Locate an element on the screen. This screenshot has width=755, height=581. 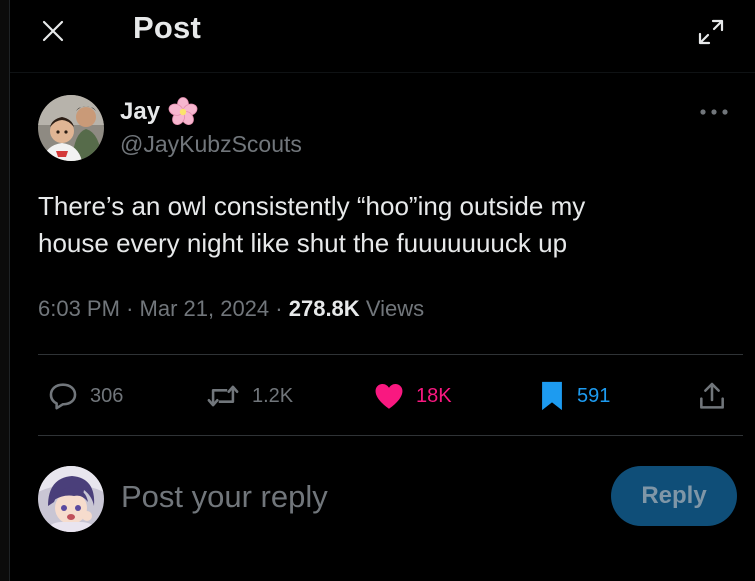
views-count: 278.8K is located at coordinates (324, 308).